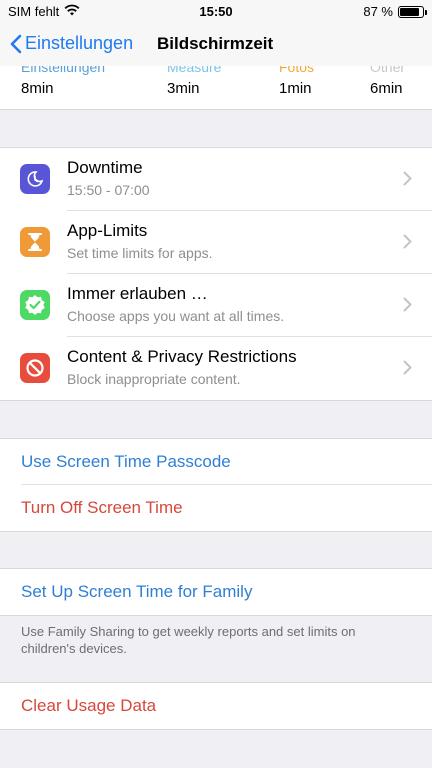 This screenshot has width=432, height=768. What do you see at coordinates (182, 356) in the screenshot?
I see `row-title: Content & Privacy Restrictions` at bounding box center [182, 356].